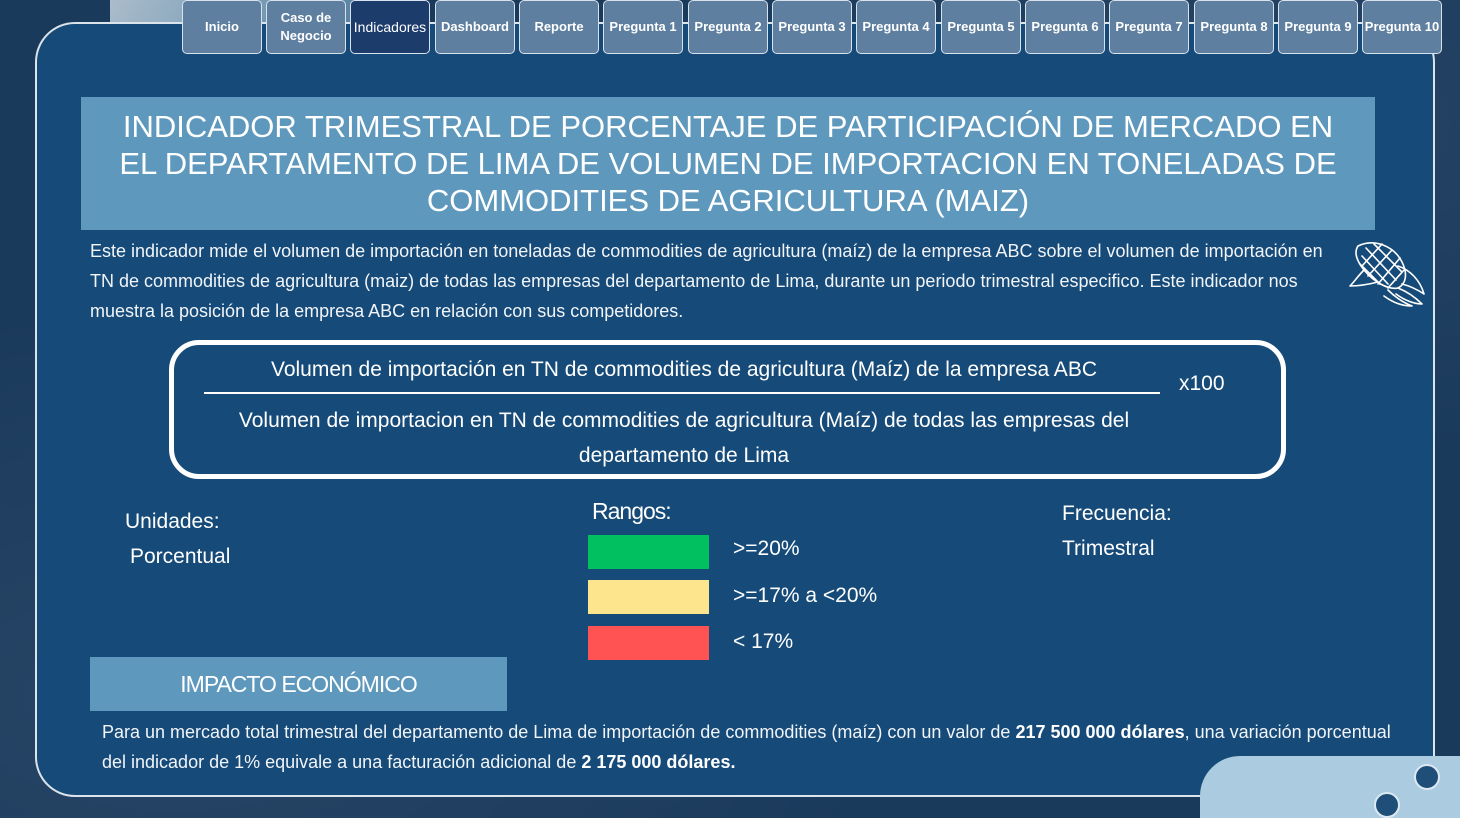 The image size is (1460, 818). I want to click on impact-amount-additional: 2 175 000 dólares., so click(658, 762).